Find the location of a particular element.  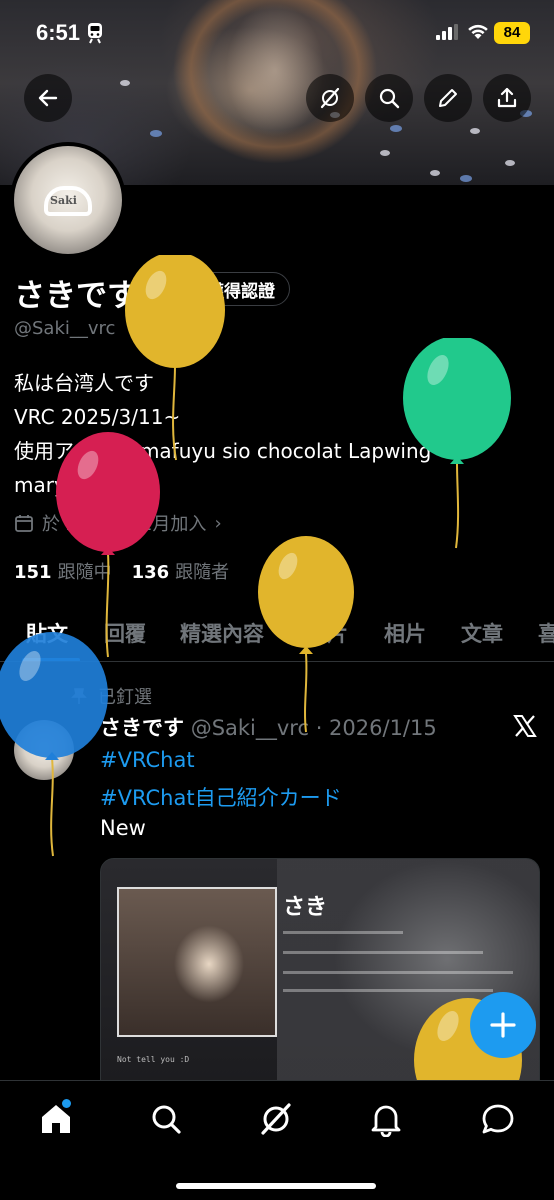

x-logo-icon is located at coordinates (525, 726).